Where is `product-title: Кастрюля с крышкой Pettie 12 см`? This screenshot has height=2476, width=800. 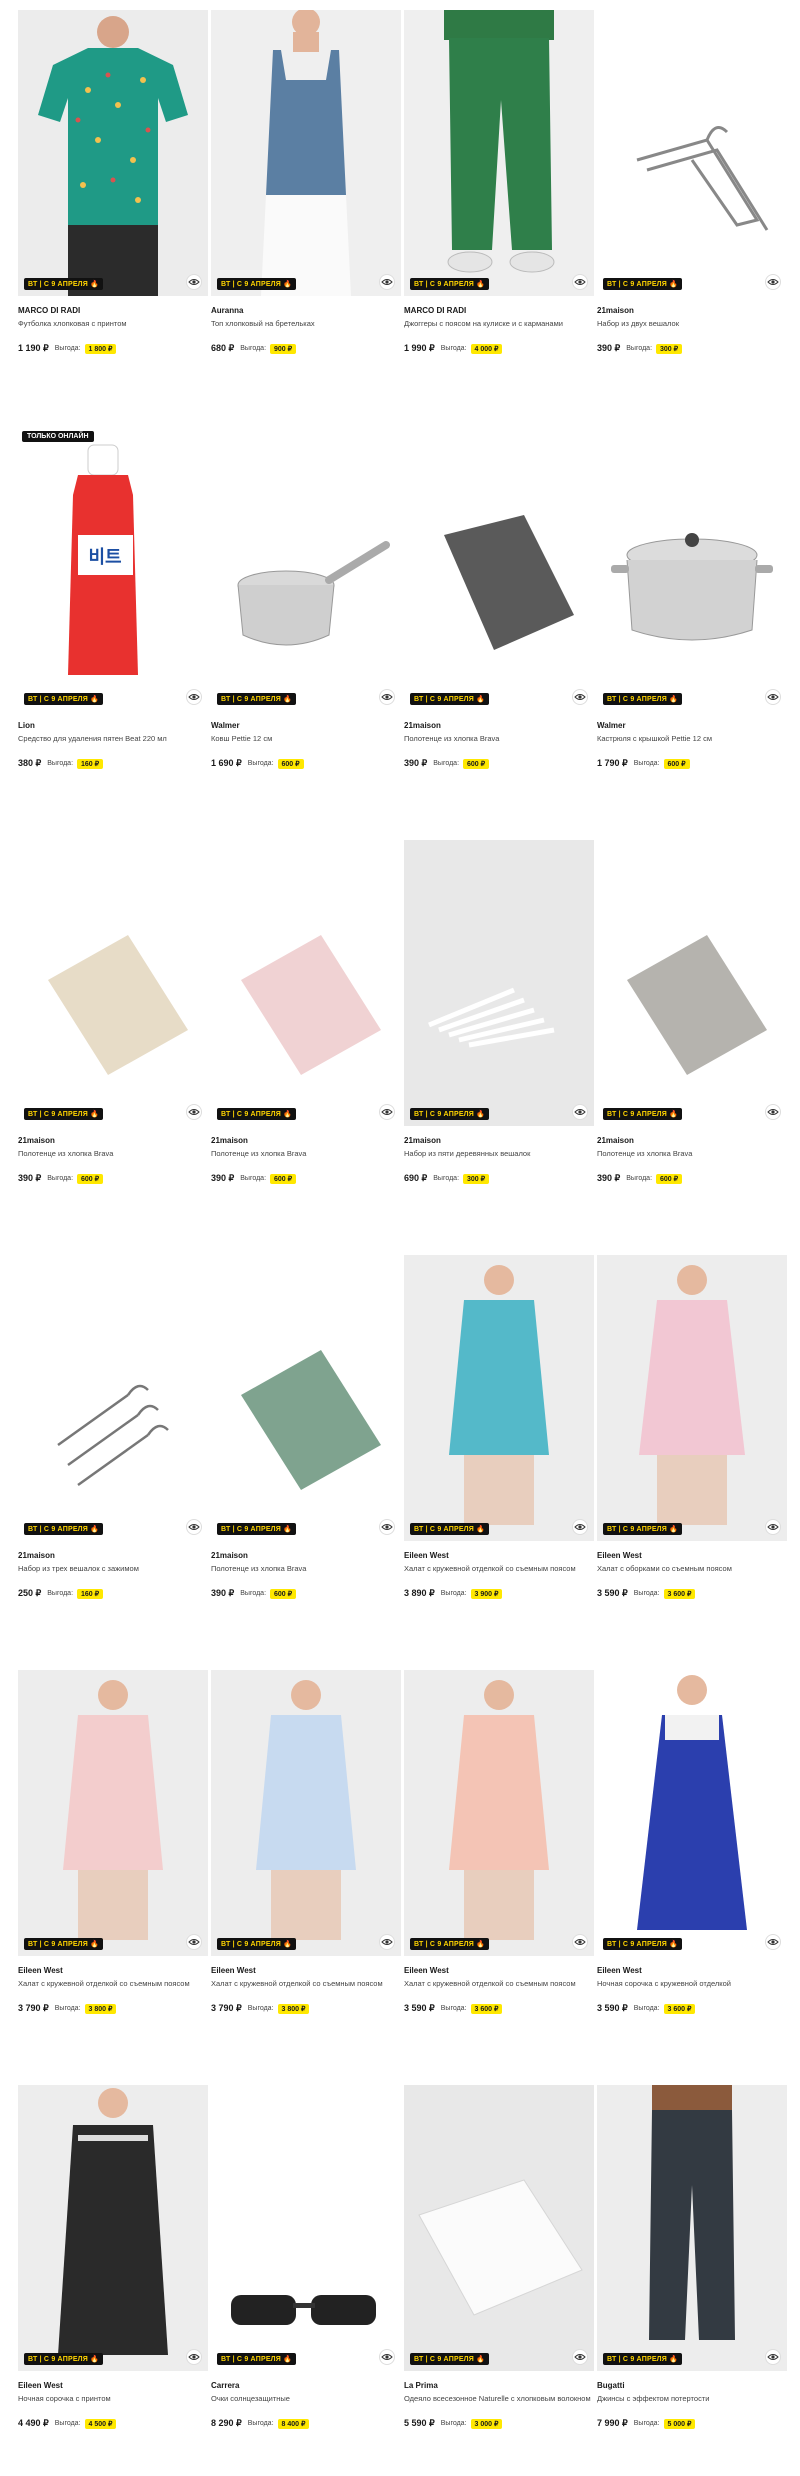
product-title: Кастрюля с крышкой Pettie 12 см is located at coordinates (692, 745).